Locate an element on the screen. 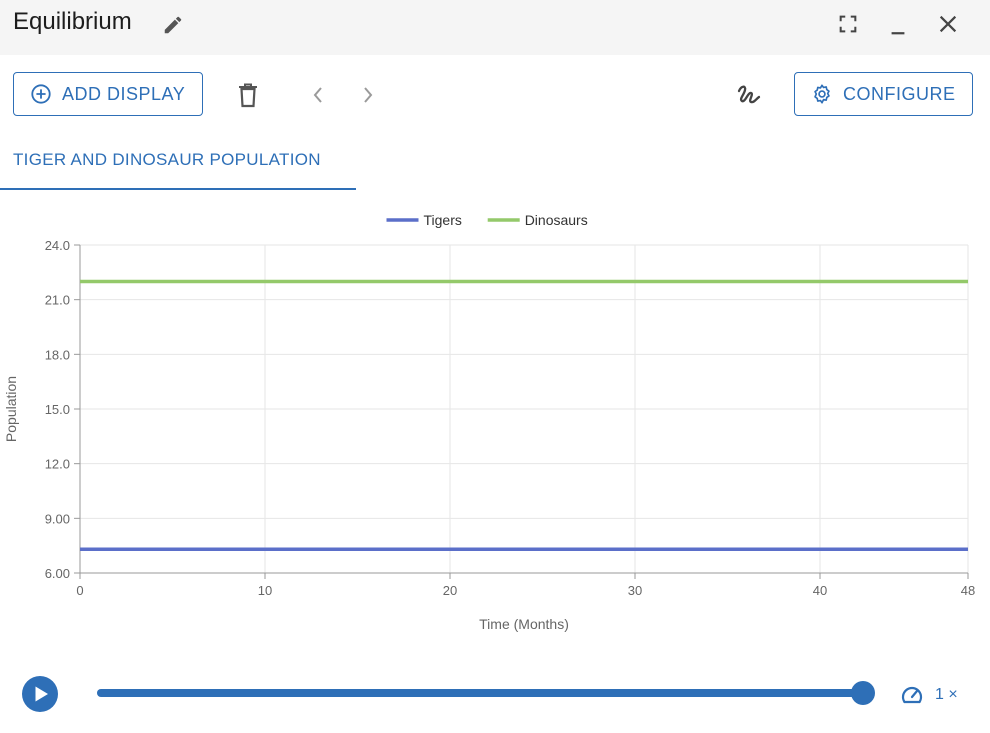 This screenshot has width=990, height=733. configure-button: CONFIGURE is located at coordinates (883, 94).